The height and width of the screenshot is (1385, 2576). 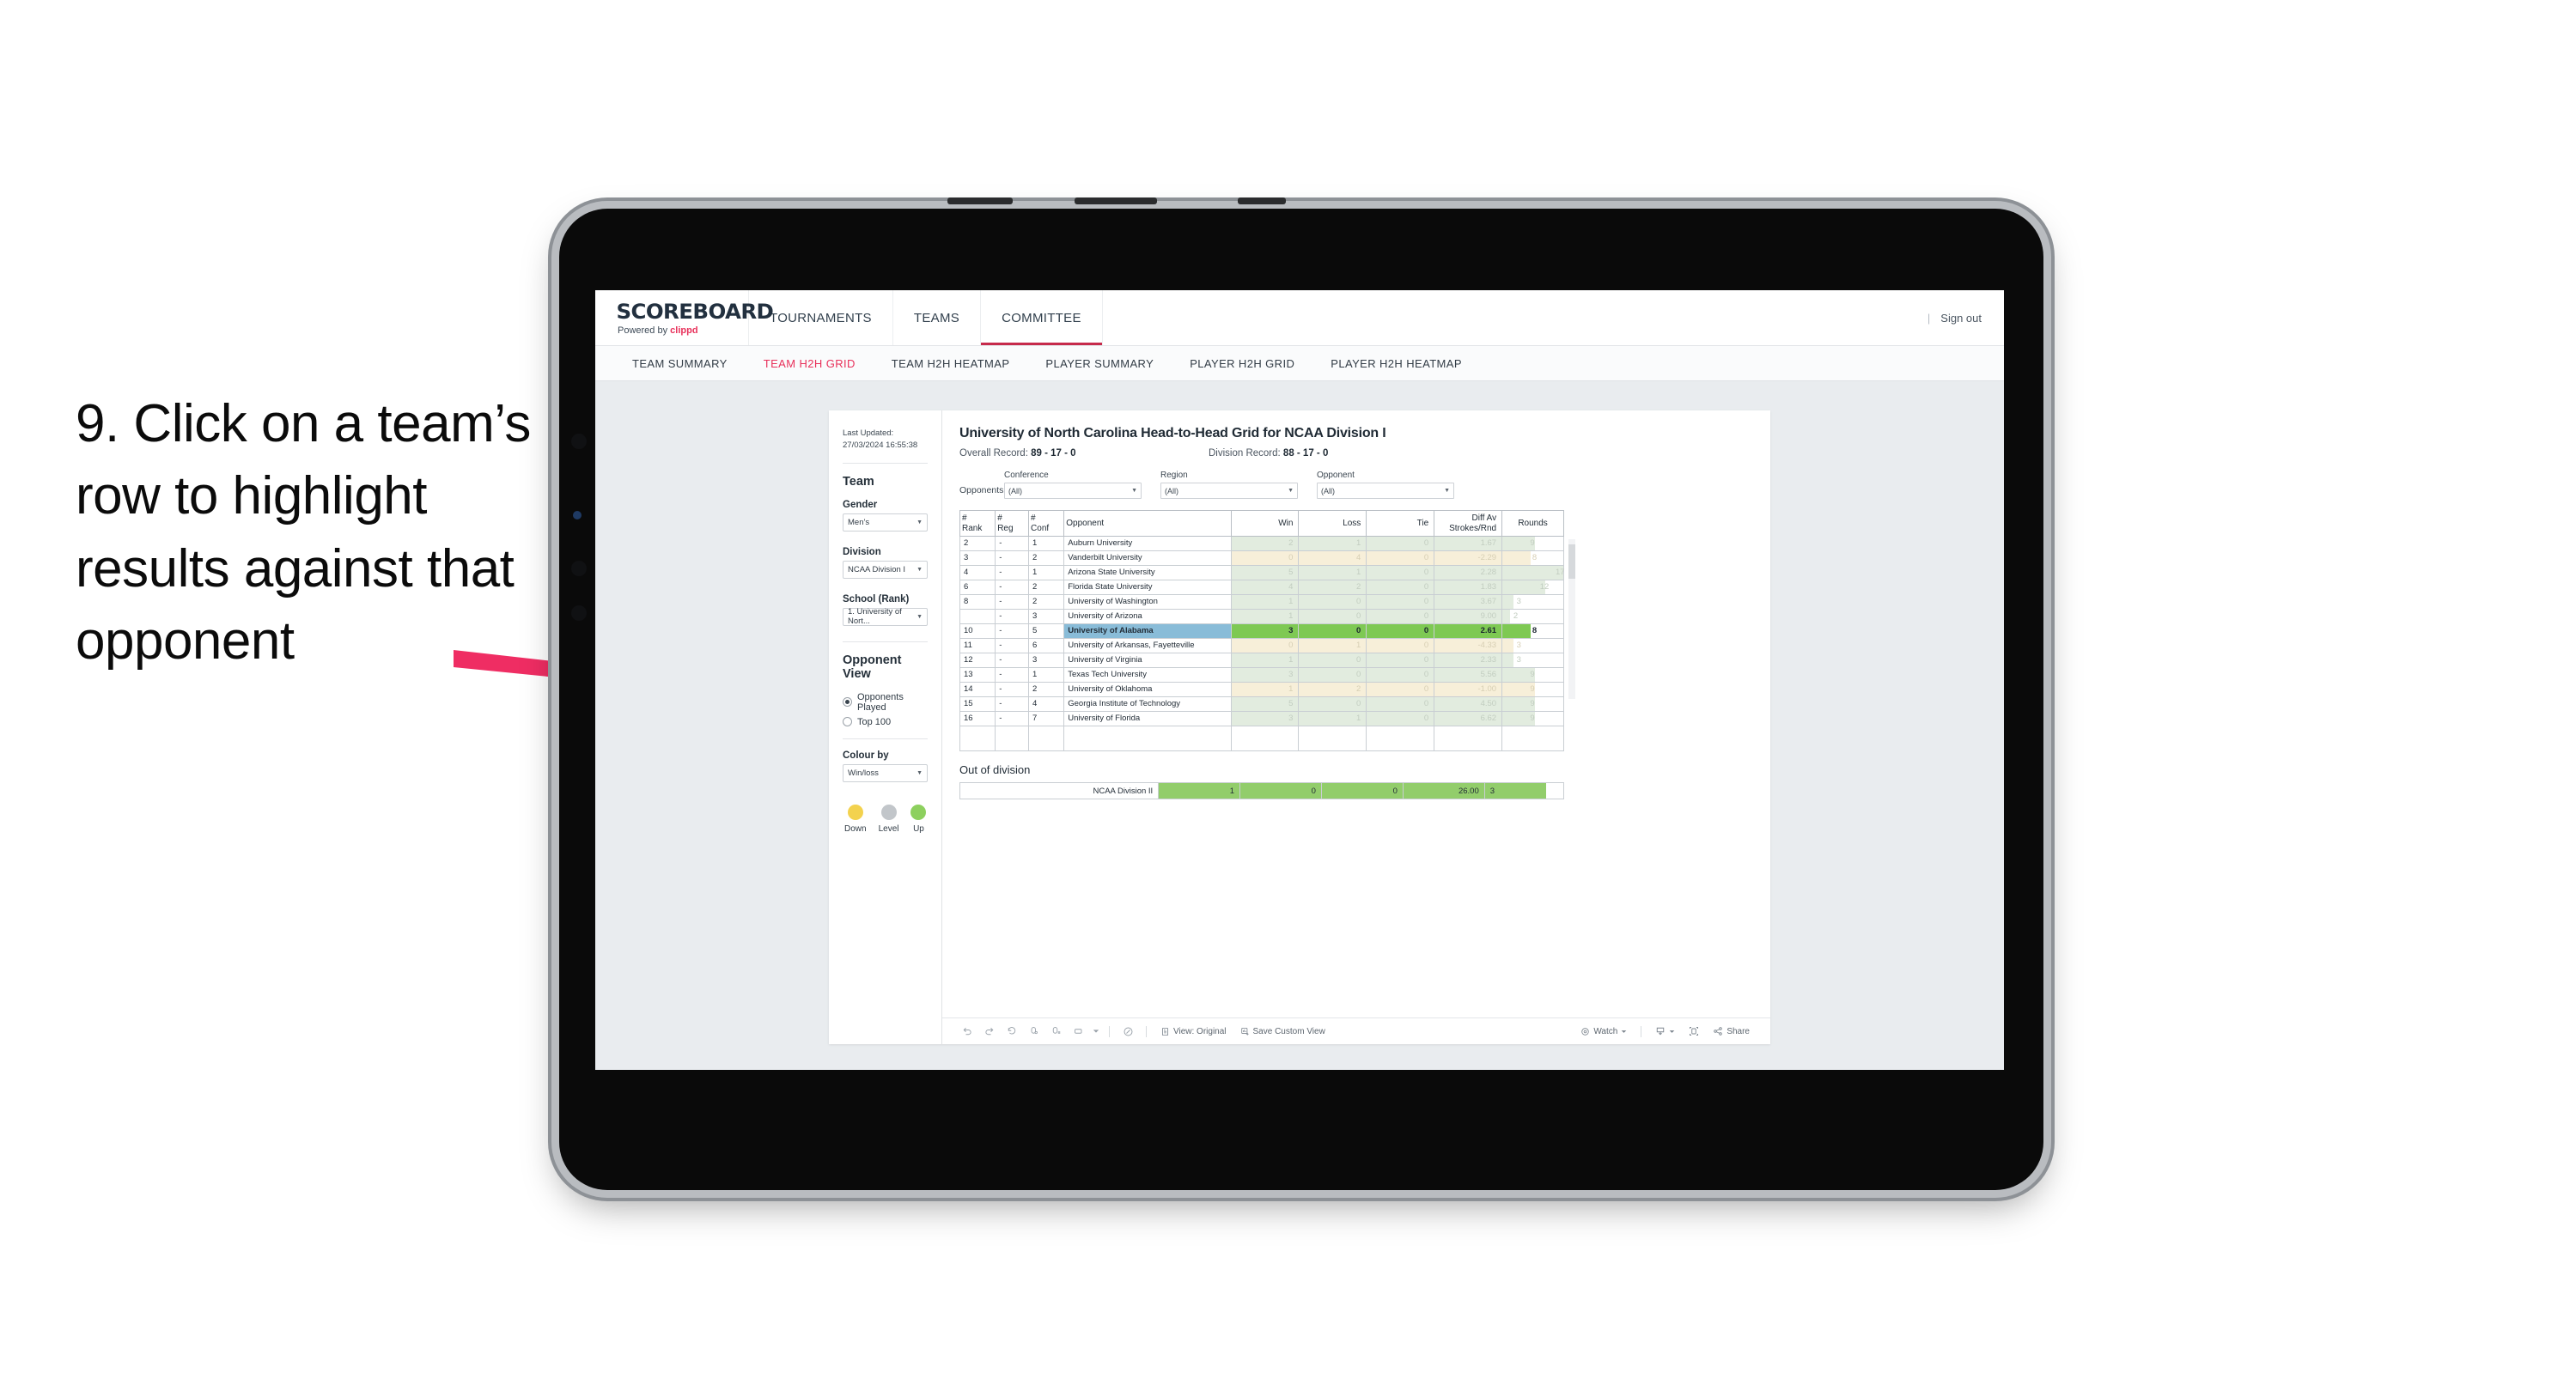 I want to click on tab-team-h2h-grid: TEAM H2H GRID, so click(x=810, y=363).